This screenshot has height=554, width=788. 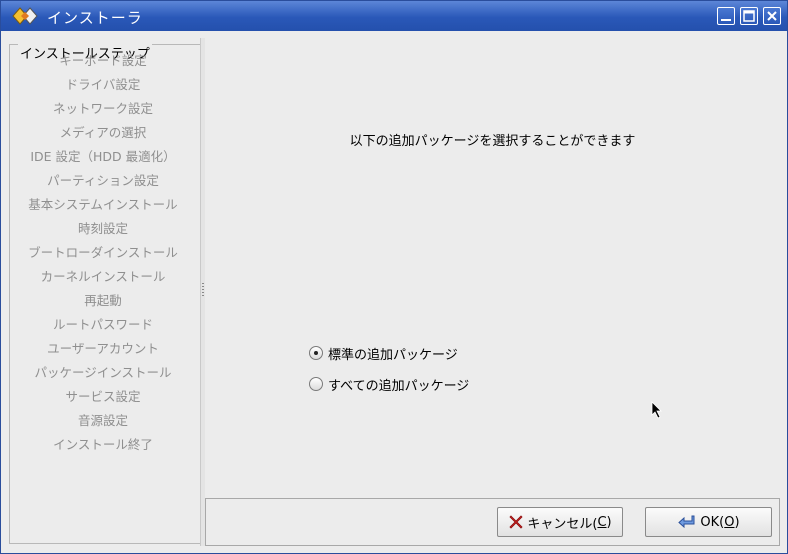 I want to click on red-x-icon, so click(x=516, y=522).